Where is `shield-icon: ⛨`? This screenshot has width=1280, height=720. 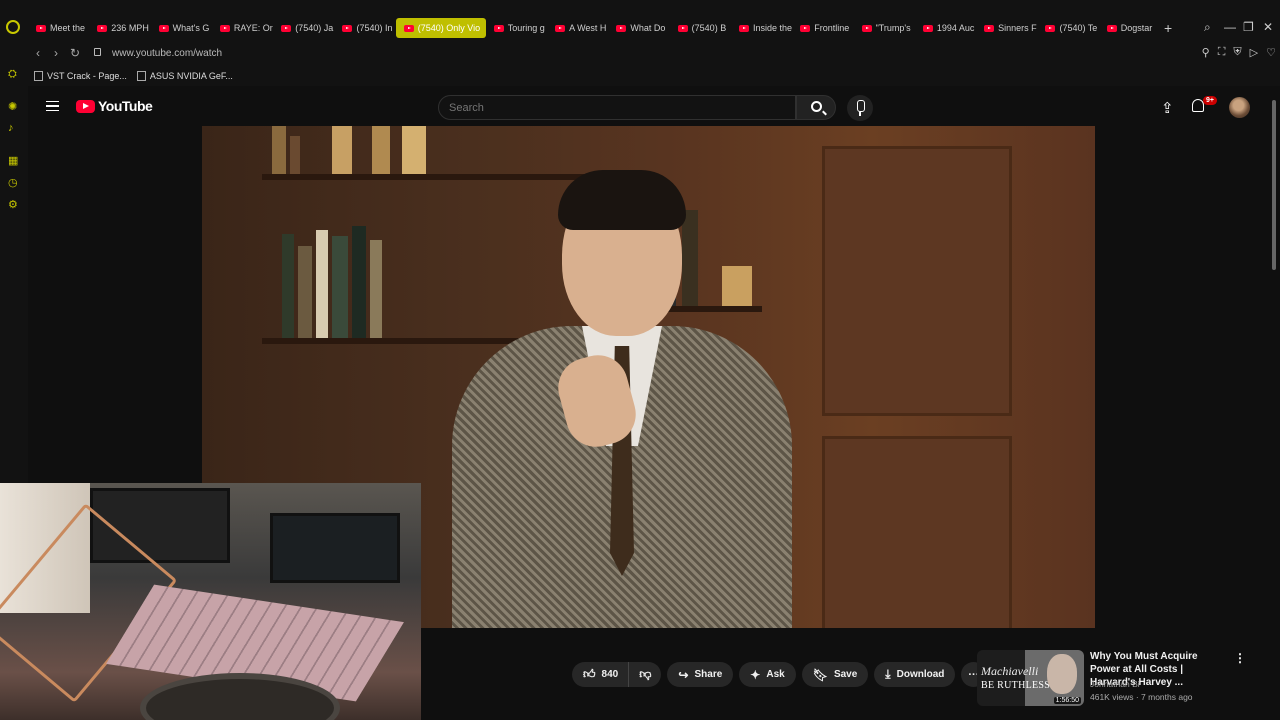 shield-icon: ⛨ is located at coordinates (1237, 52).